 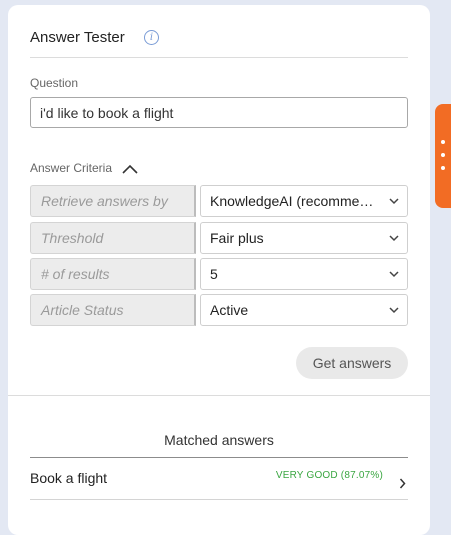 I want to click on criteria-key: Article Status, so click(x=113, y=310).